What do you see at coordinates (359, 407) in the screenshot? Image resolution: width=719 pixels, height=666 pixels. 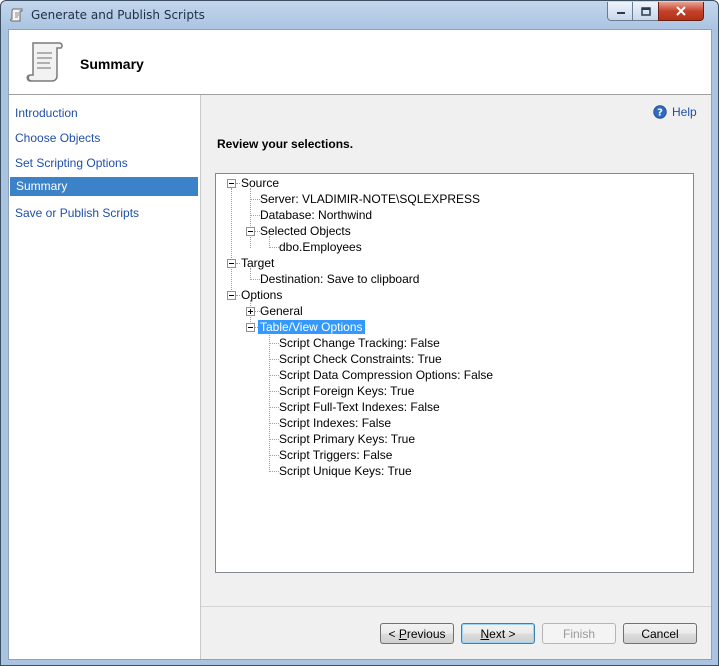 I see `tree-node-option-item: Script Full-Text Indexes: False` at bounding box center [359, 407].